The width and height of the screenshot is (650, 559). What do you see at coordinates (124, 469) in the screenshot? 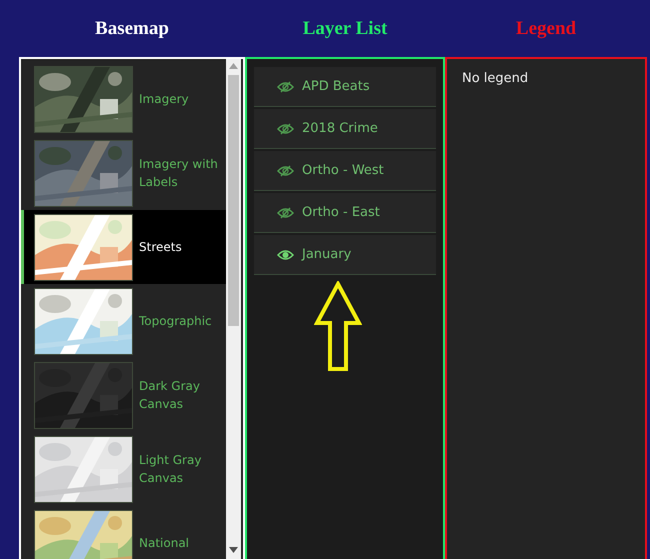
I see `basemap-item: Light Gray Canvas` at bounding box center [124, 469].